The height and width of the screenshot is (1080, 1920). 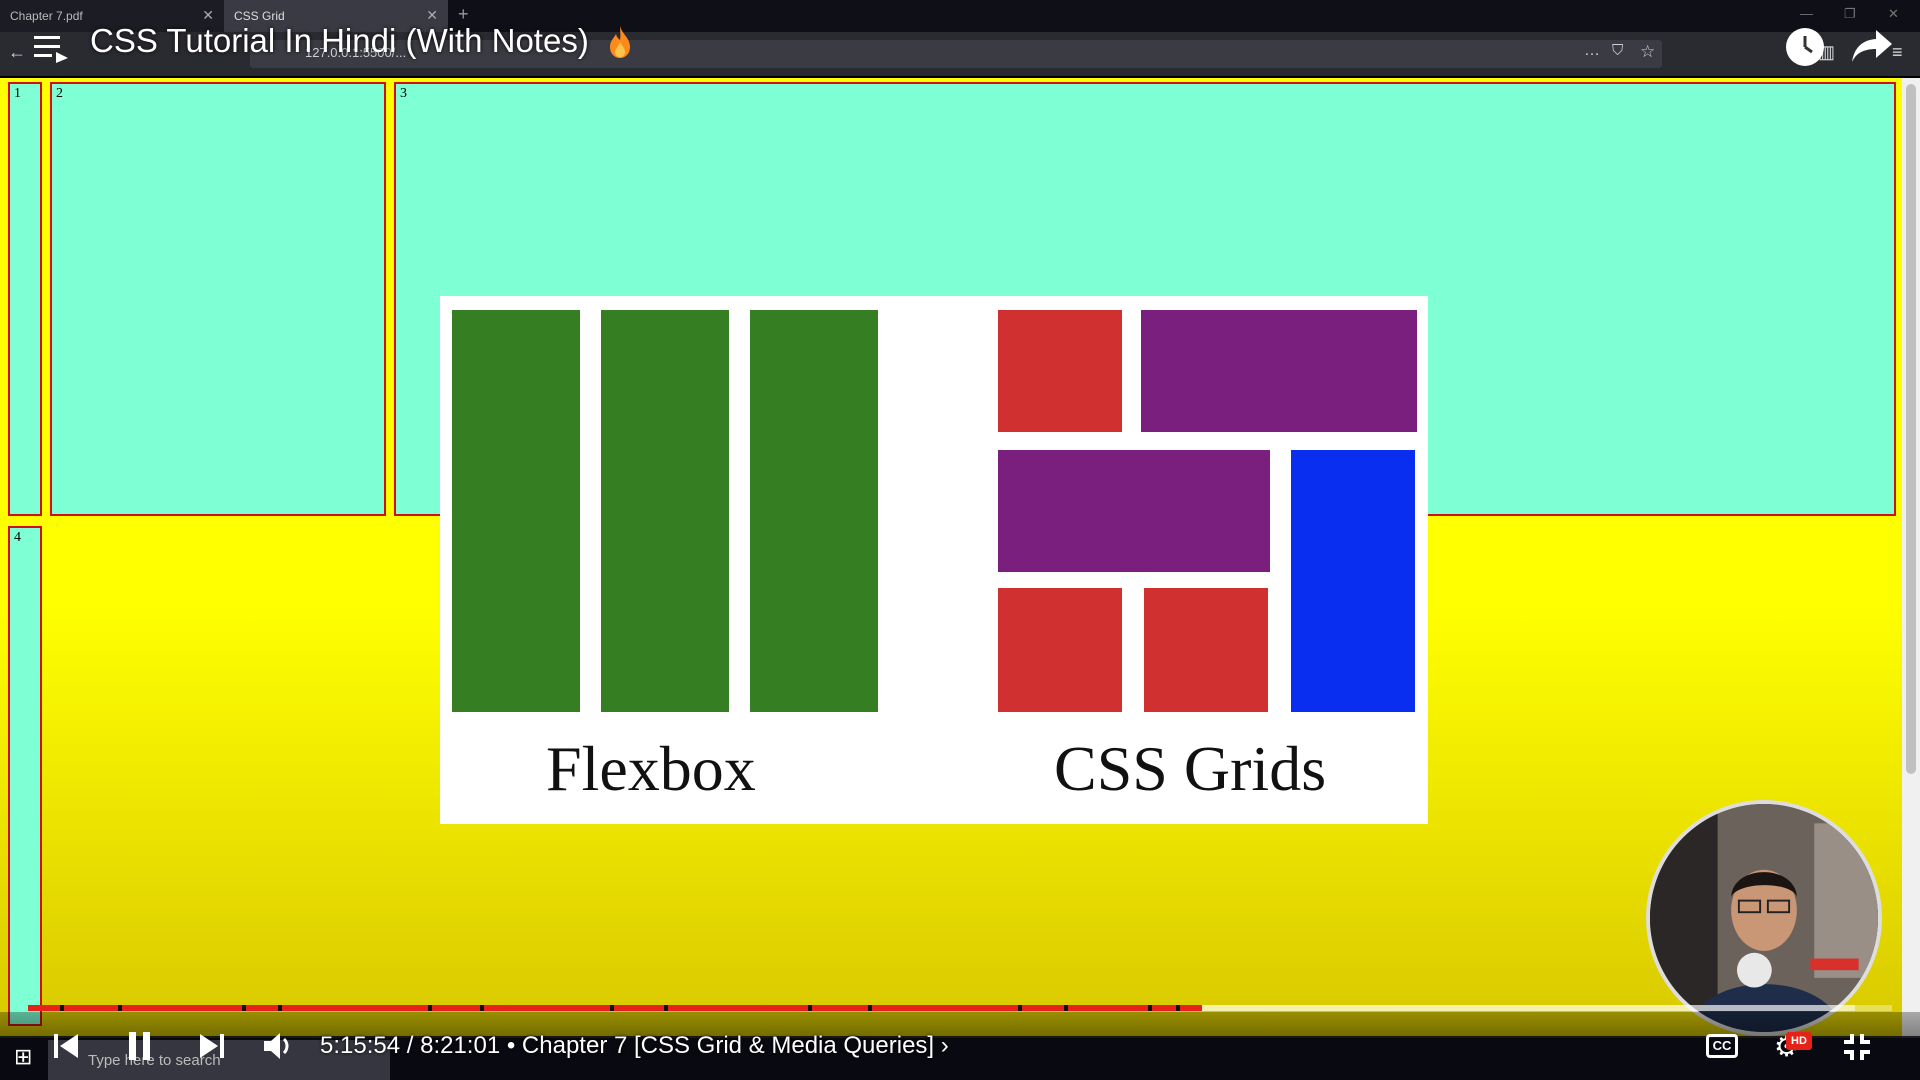 What do you see at coordinates (259, 16) in the screenshot?
I see `tab-label: CSS Grid` at bounding box center [259, 16].